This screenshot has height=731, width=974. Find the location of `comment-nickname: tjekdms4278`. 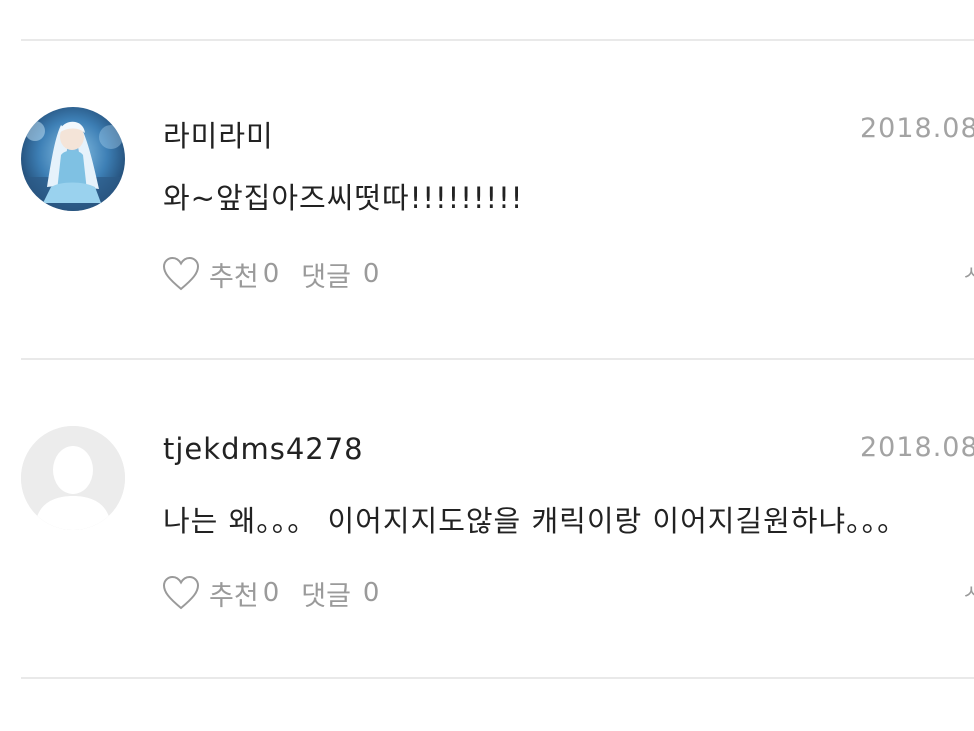

comment-nickname: tjekdms4278 is located at coordinates (263, 449).